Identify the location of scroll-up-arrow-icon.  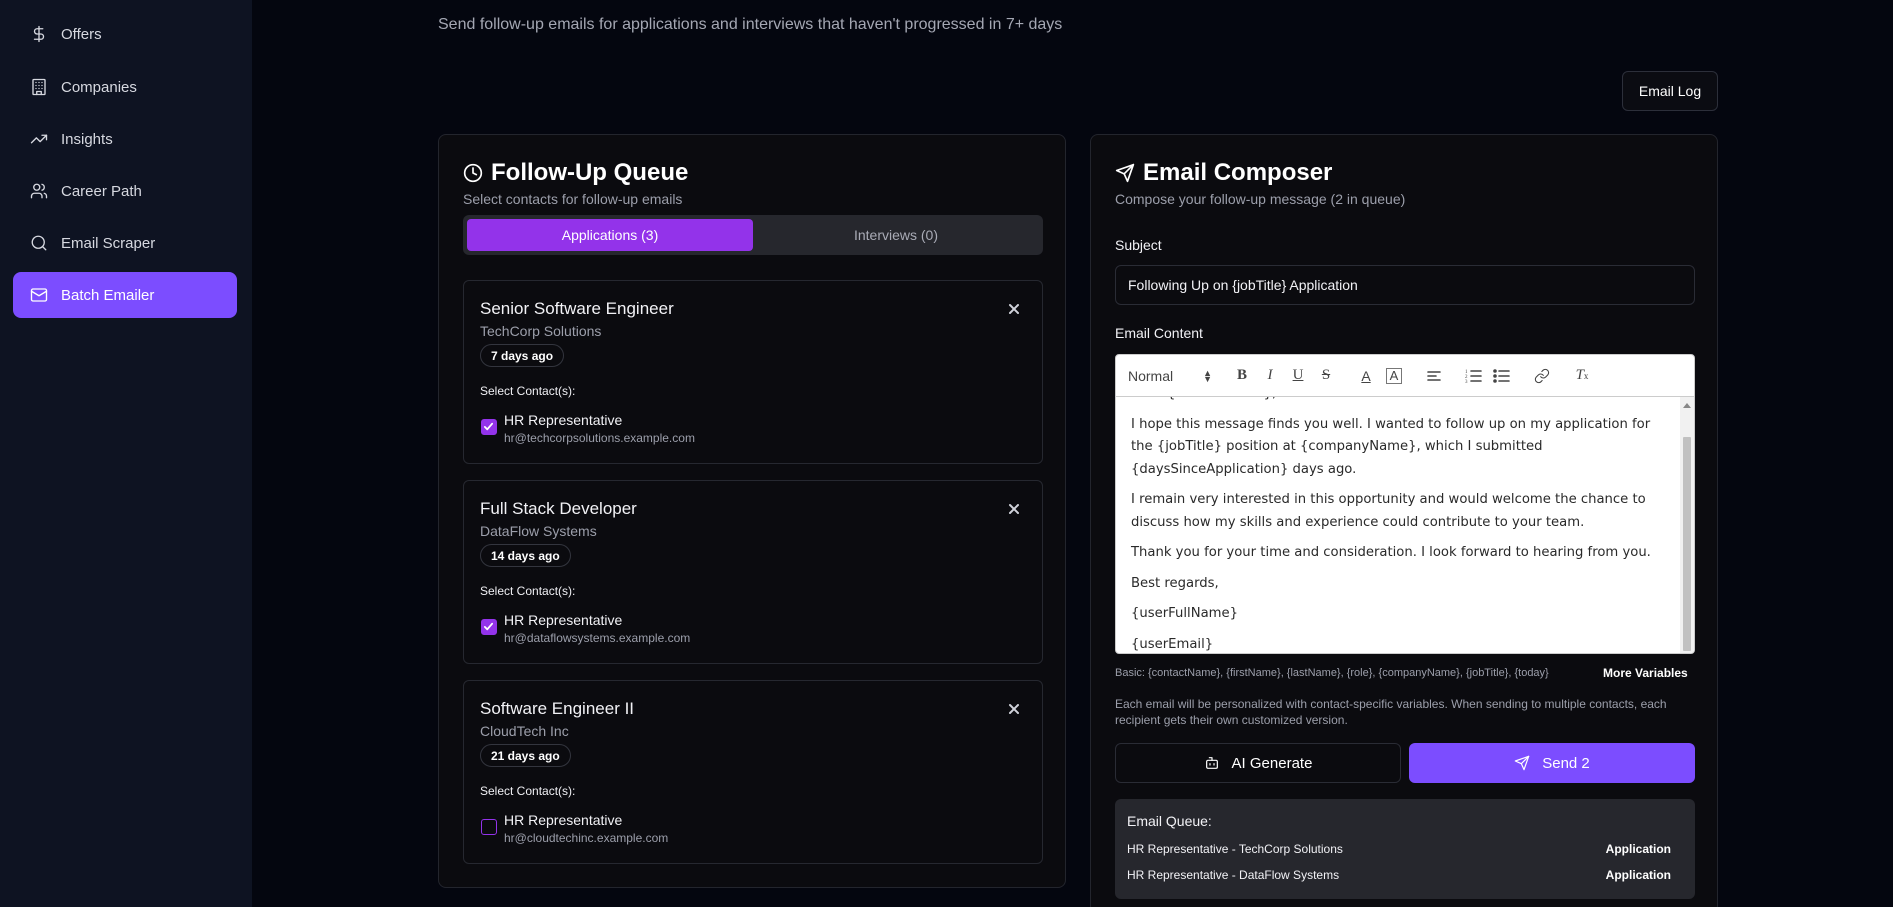
(1687, 405).